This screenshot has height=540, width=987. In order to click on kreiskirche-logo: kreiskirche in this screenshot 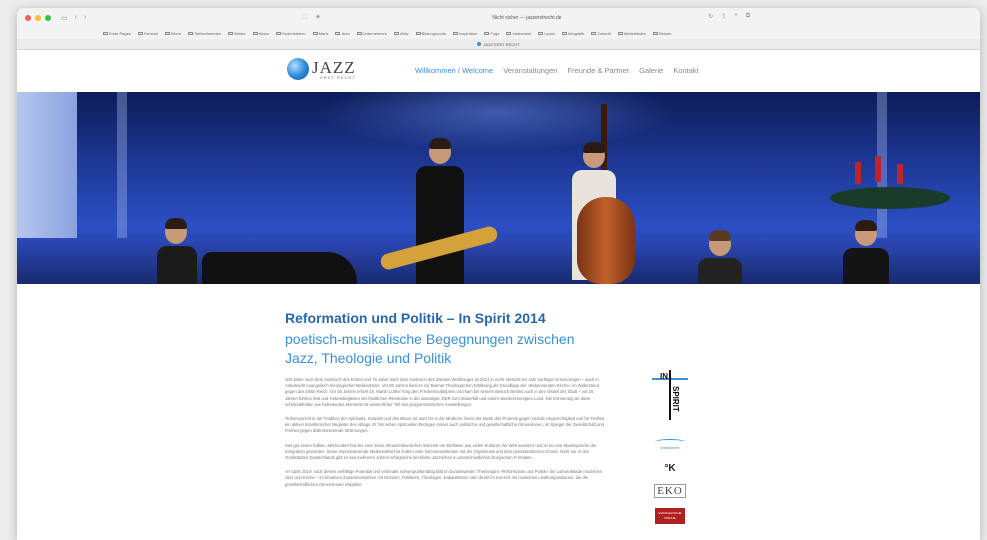, I will do `click(670, 444)`.